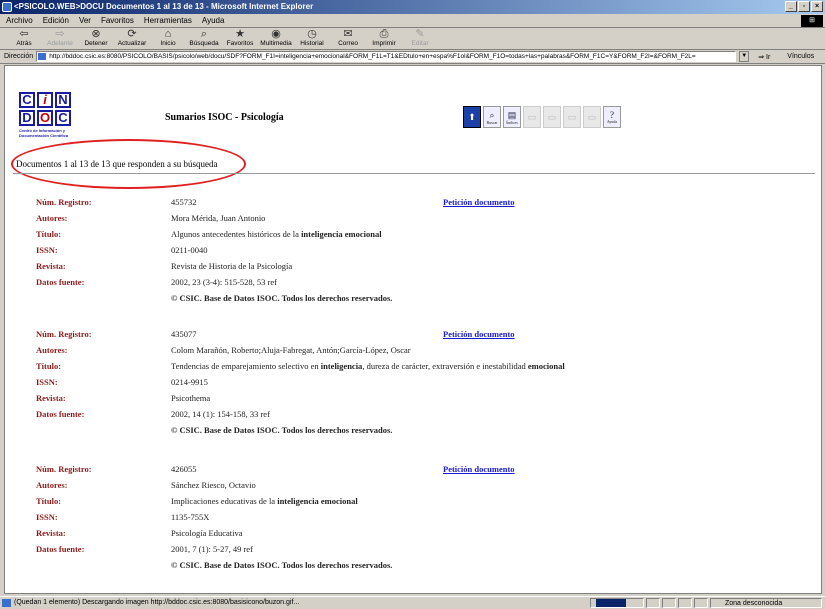 This screenshot has height=609, width=825. What do you see at coordinates (276, 37) in the screenshot?
I see `toolbar-button-media: ◉ Multimedia` at bounding box center [276, 37].